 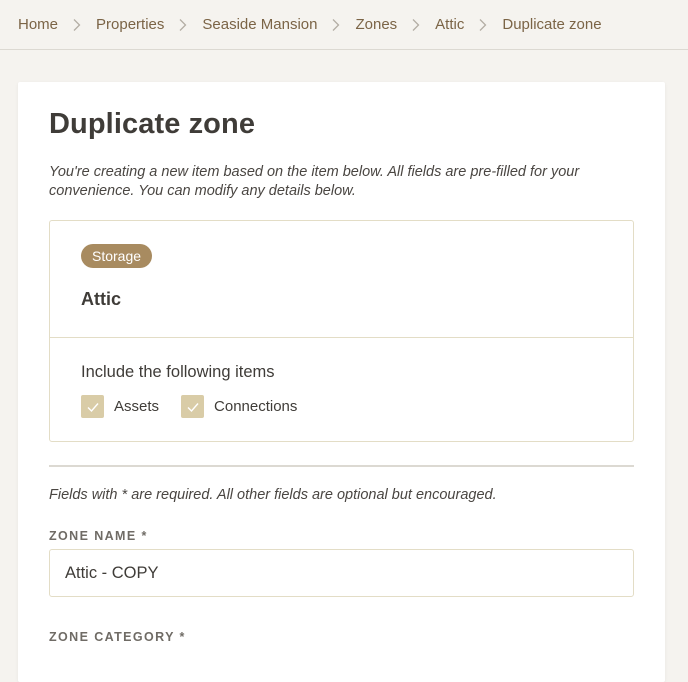 I want to click on include-connections-label: Connections, so click(x=255, y=406).